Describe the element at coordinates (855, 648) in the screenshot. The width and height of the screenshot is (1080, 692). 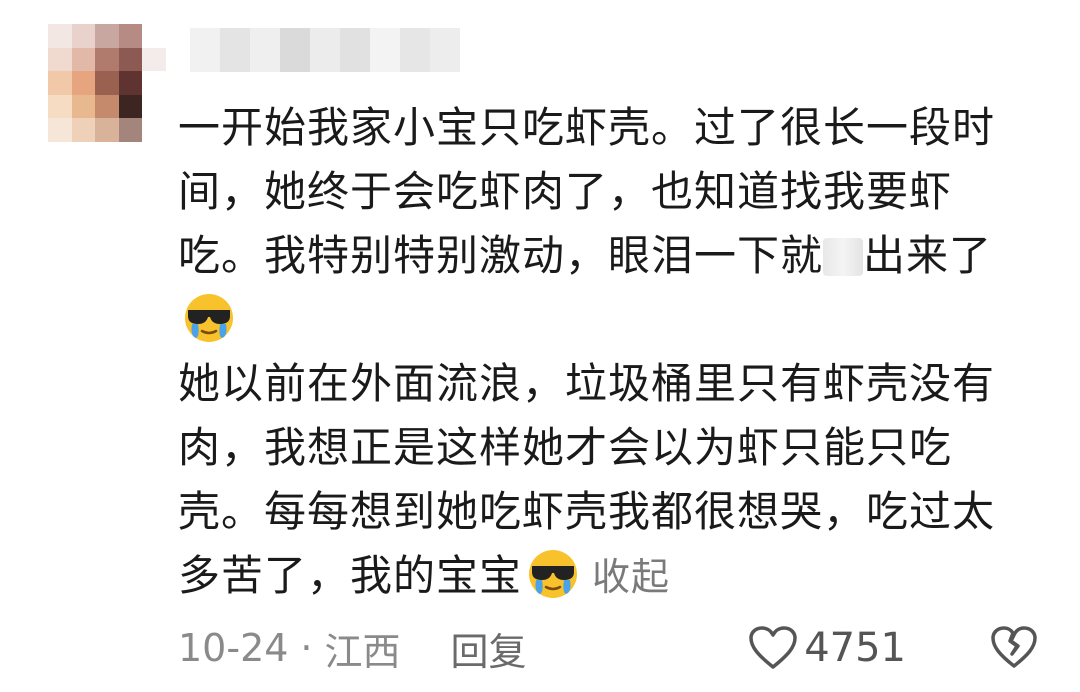
I see `like-count: 4751` at that location.